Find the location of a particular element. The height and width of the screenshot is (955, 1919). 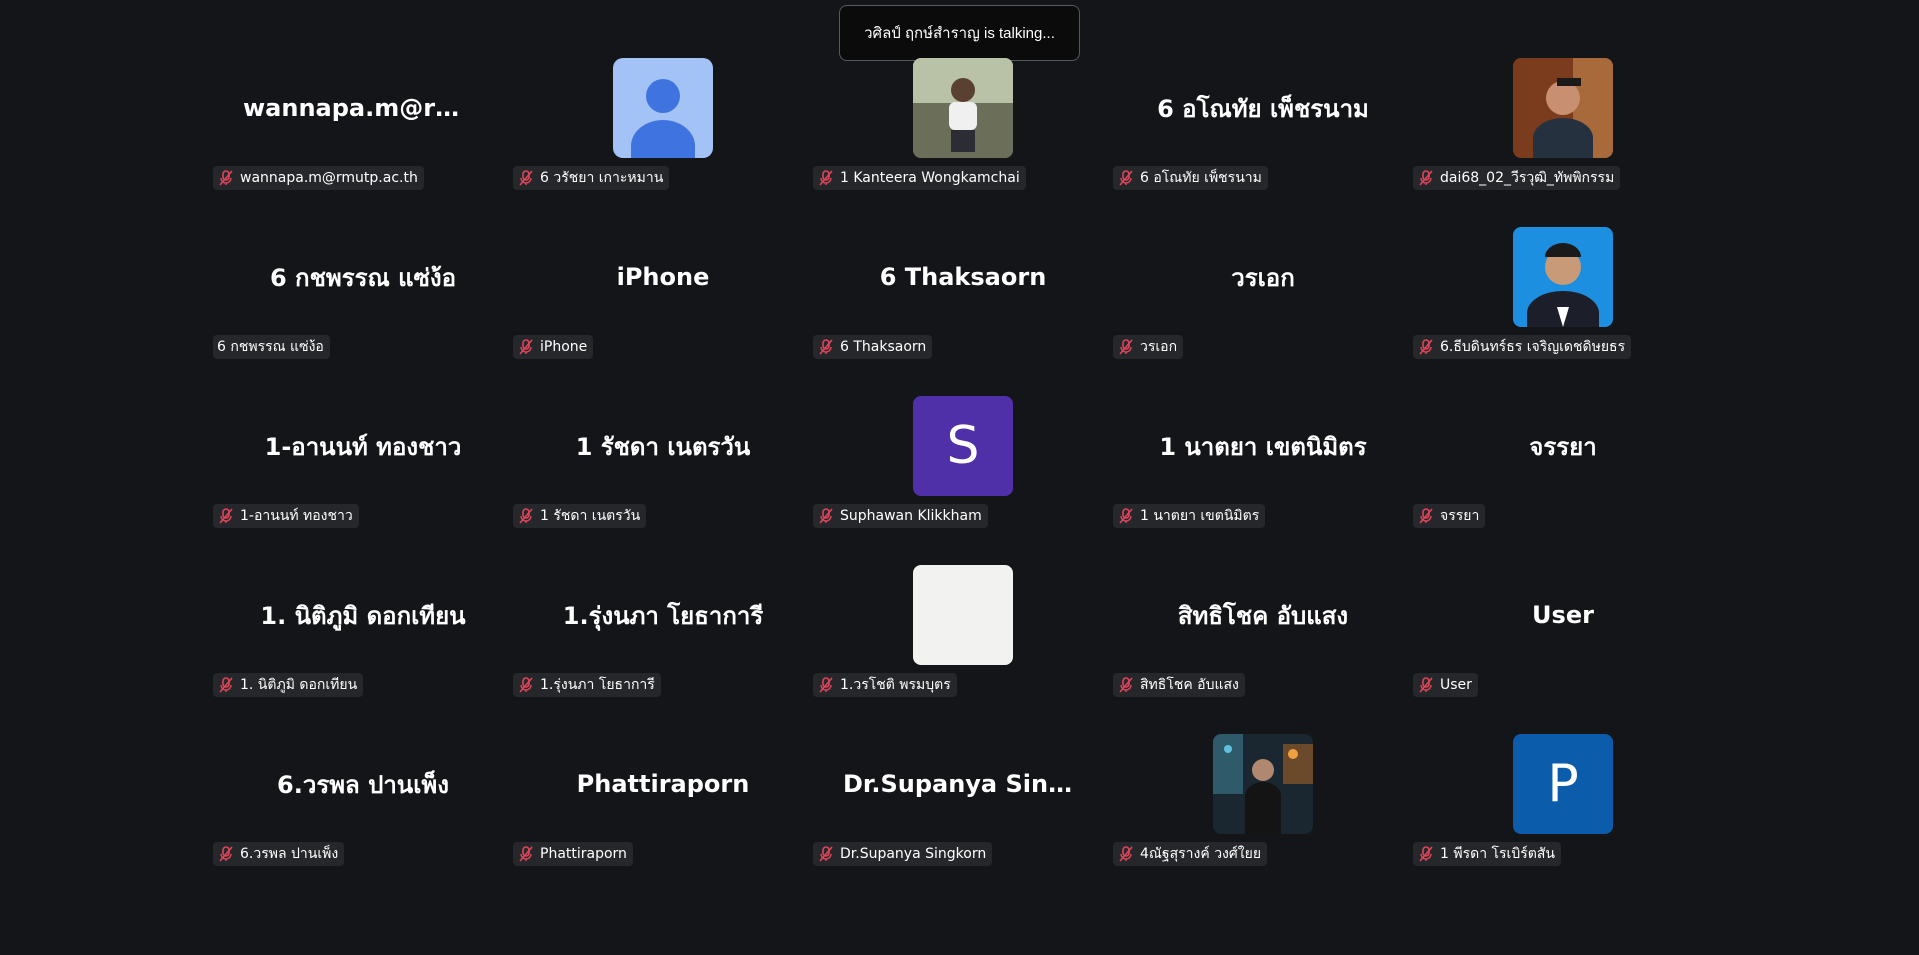

participant-name-label: สิทธิโชค อับแสง is located at coordinates (1179, 685).